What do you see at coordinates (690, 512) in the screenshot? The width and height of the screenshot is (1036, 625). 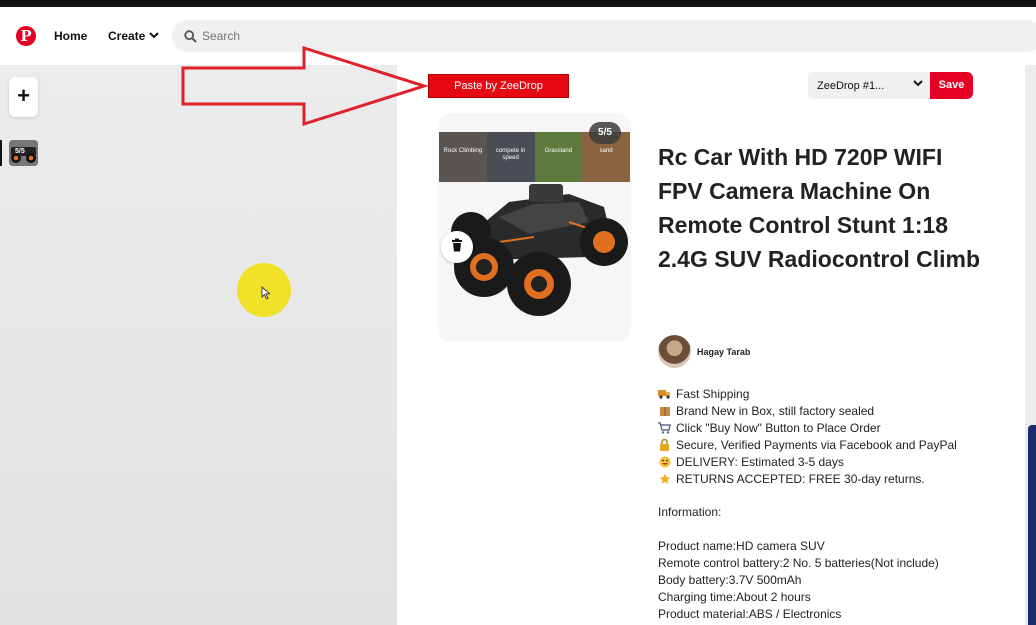 I see `info-heading: Information:` at bounding box center [690, 512].